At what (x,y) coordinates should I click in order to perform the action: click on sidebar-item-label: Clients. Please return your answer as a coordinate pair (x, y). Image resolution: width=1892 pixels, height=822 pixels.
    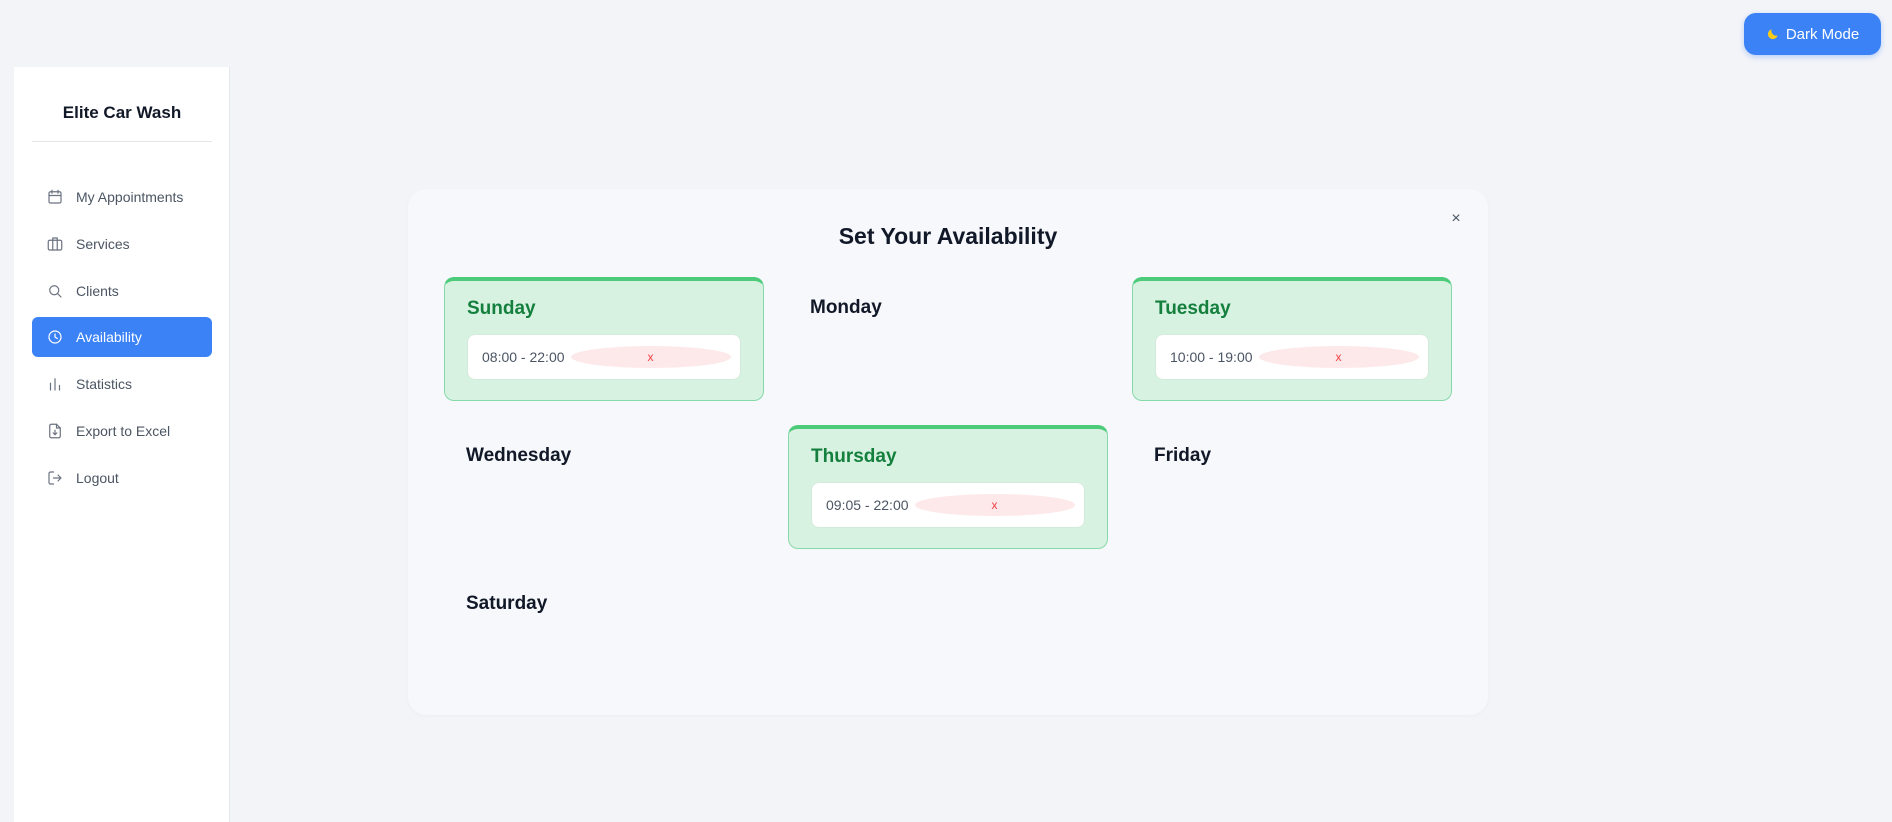
    Looking at the image, I should click on (97, 290).